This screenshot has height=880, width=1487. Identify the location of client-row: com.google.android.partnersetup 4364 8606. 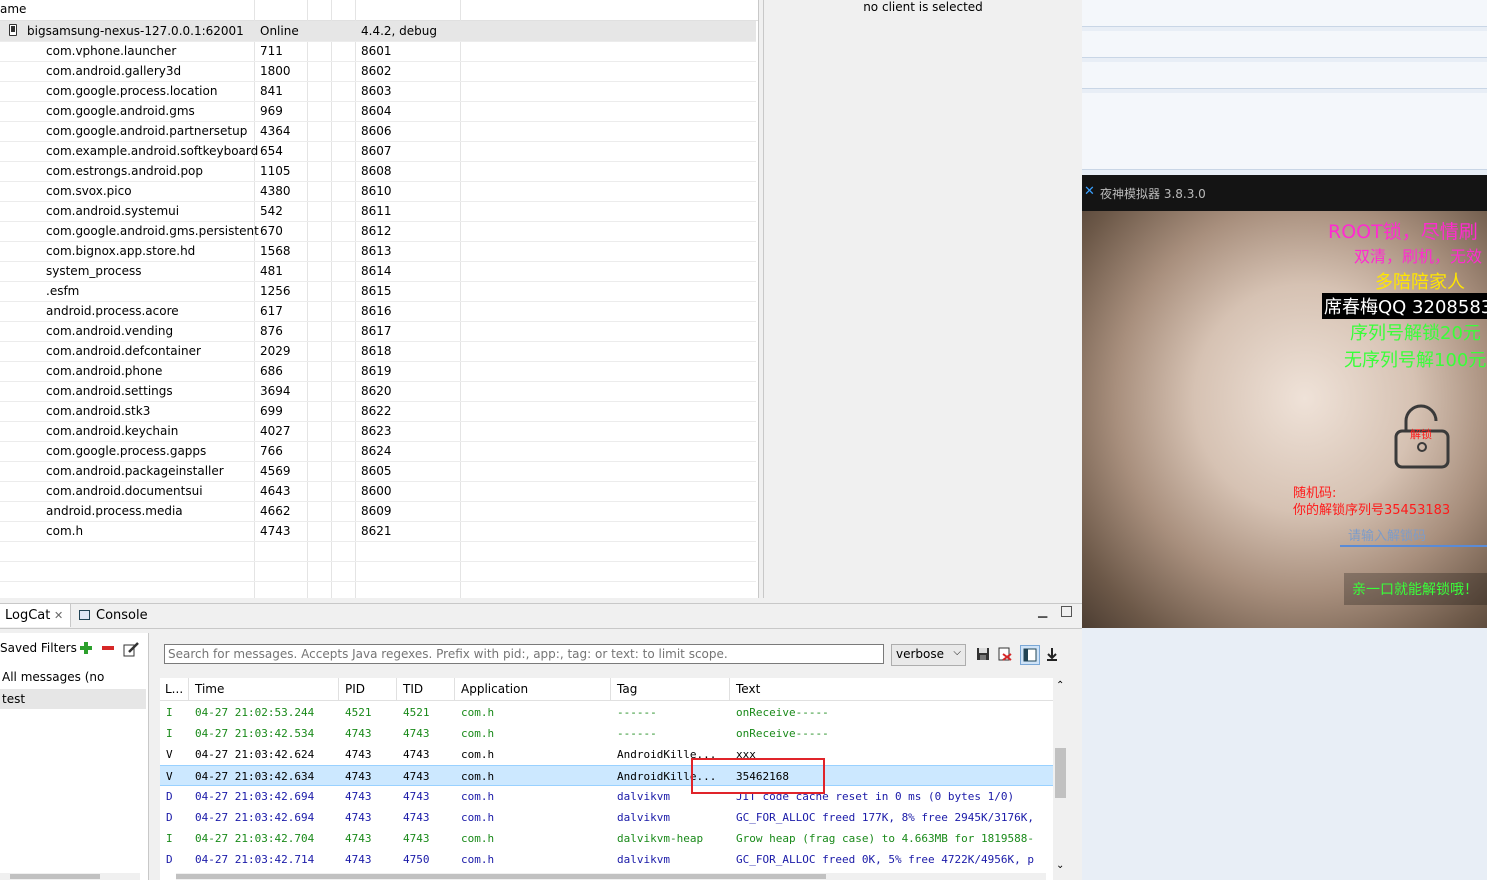
(378, 131).